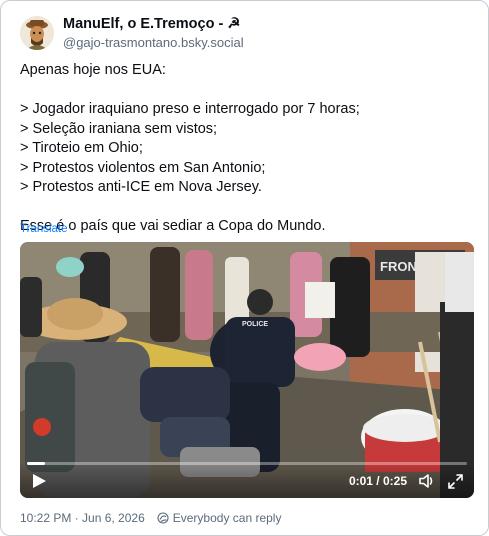 The image size is (489, 536). I want to click on post-timestamp: 10:22 PM · Jun 6, 2026, so click(82, 518).